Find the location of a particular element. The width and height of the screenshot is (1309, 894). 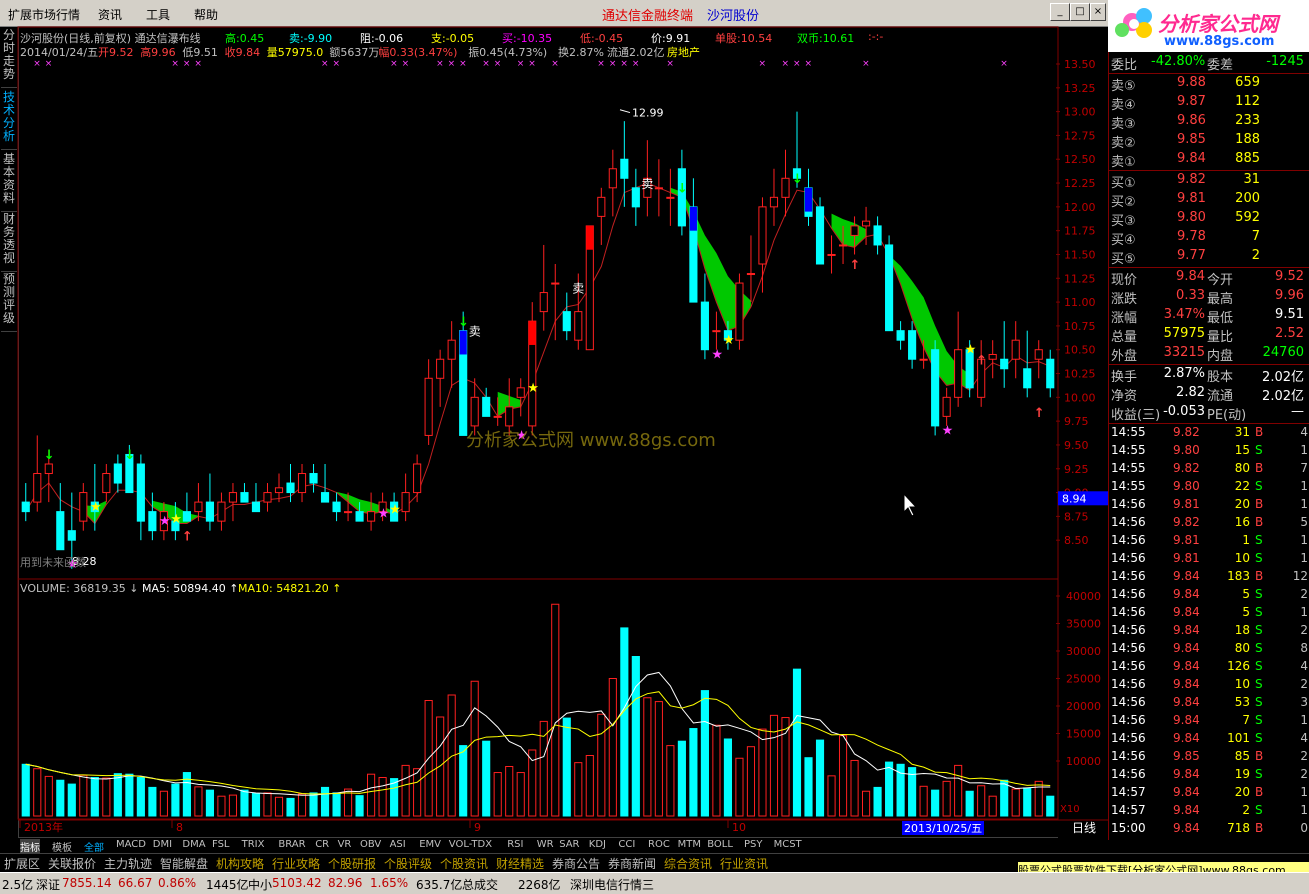

tick-price: 9.82 is located at coordinates (1186, 522).